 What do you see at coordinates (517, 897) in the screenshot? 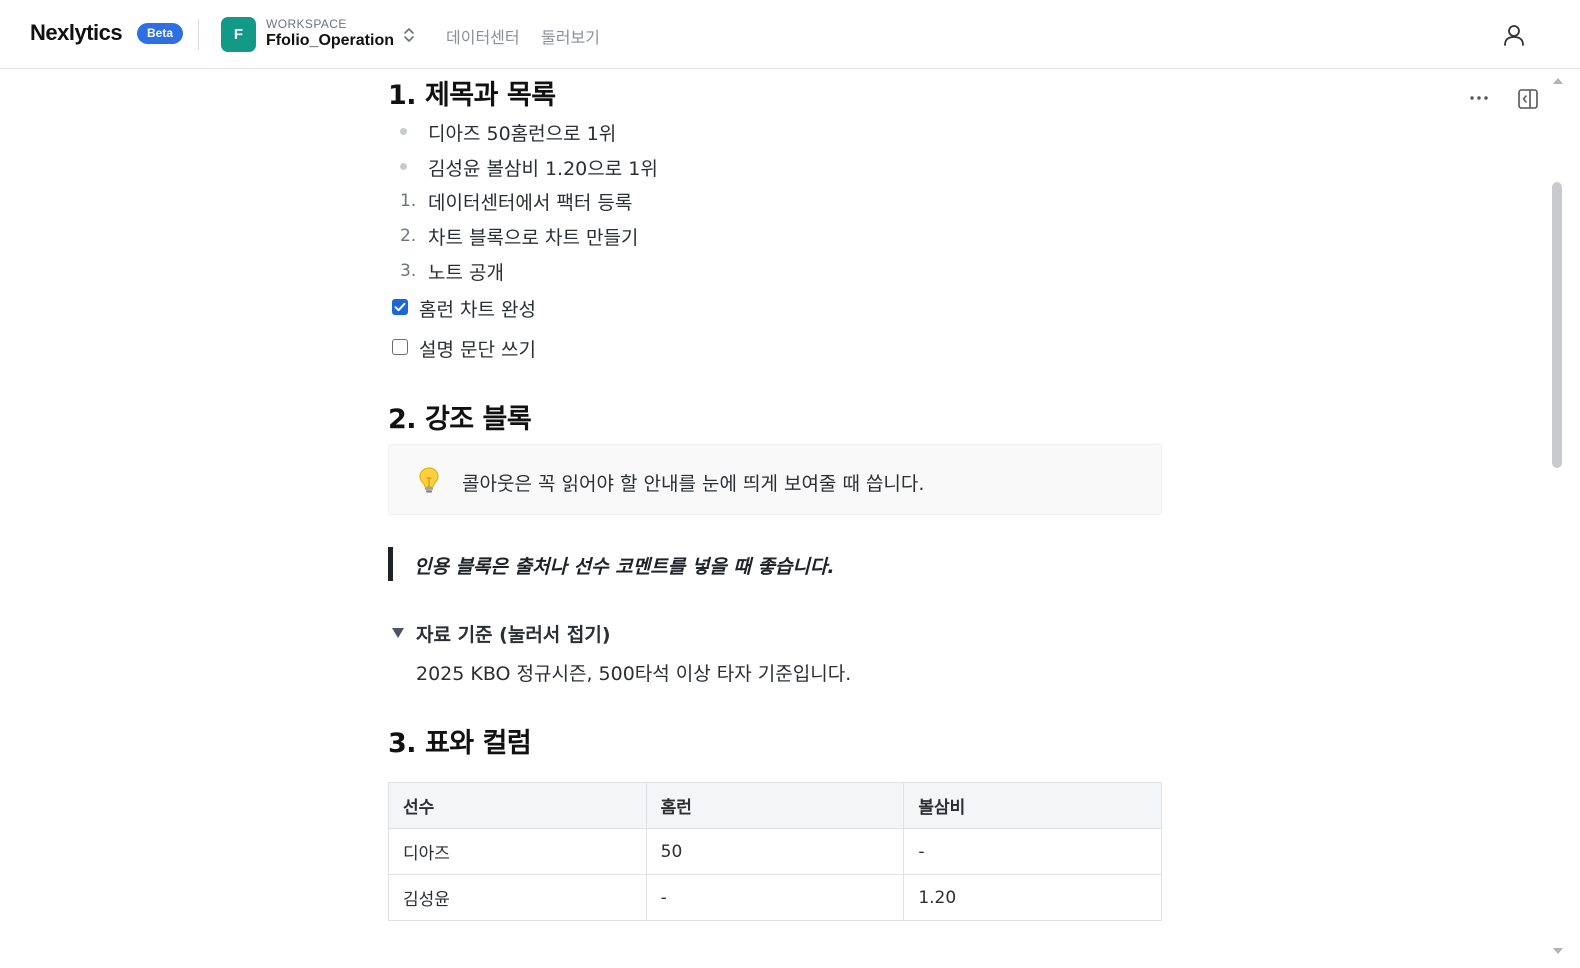
I see `table-cell: 김성윤` at bounding box center [517, 897].